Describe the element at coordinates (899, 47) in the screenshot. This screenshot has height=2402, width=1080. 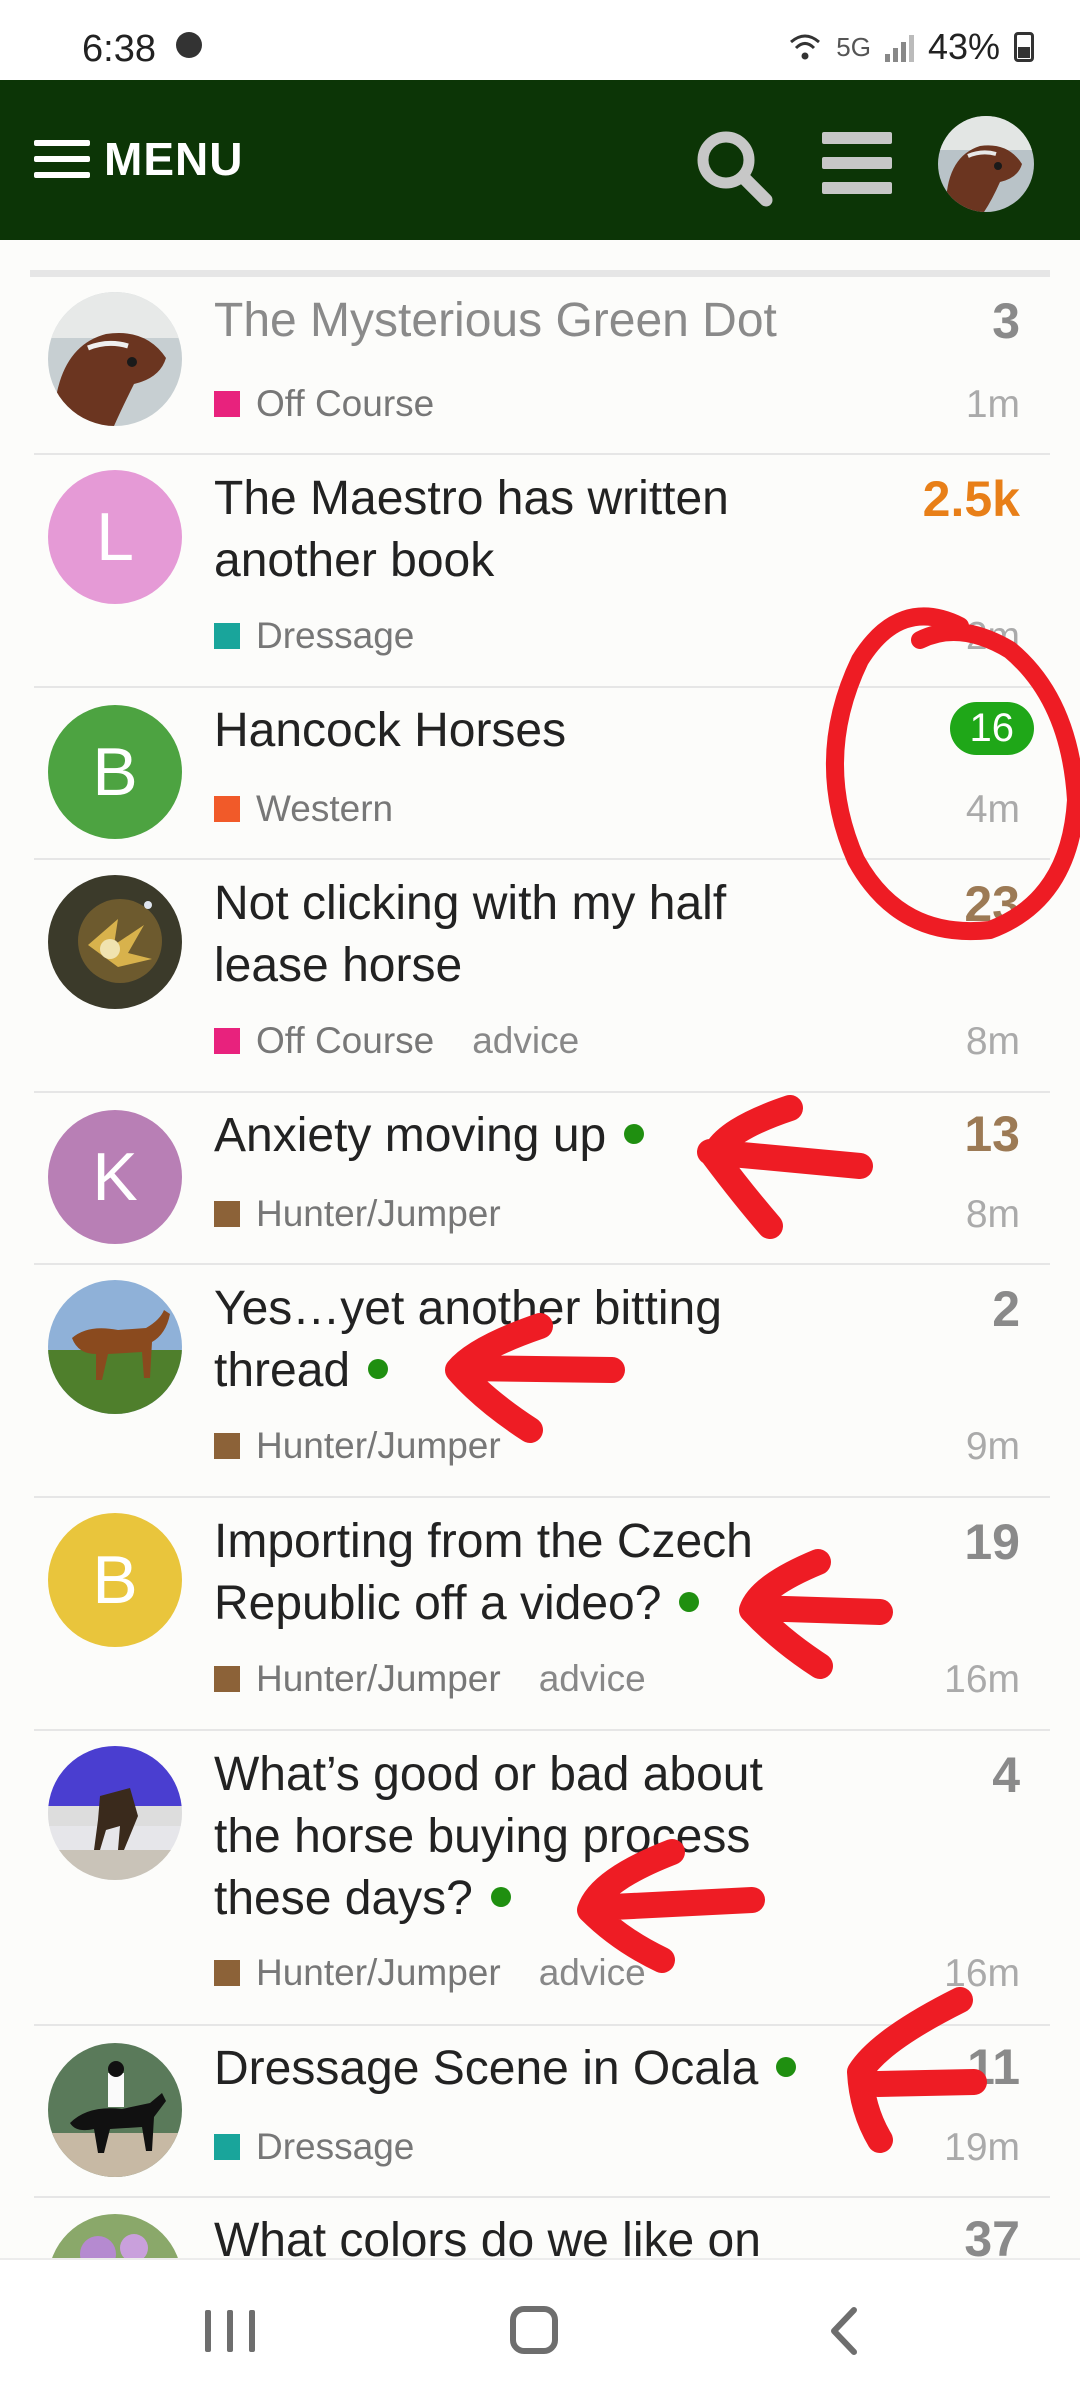
I see `signal-icon` at that location.